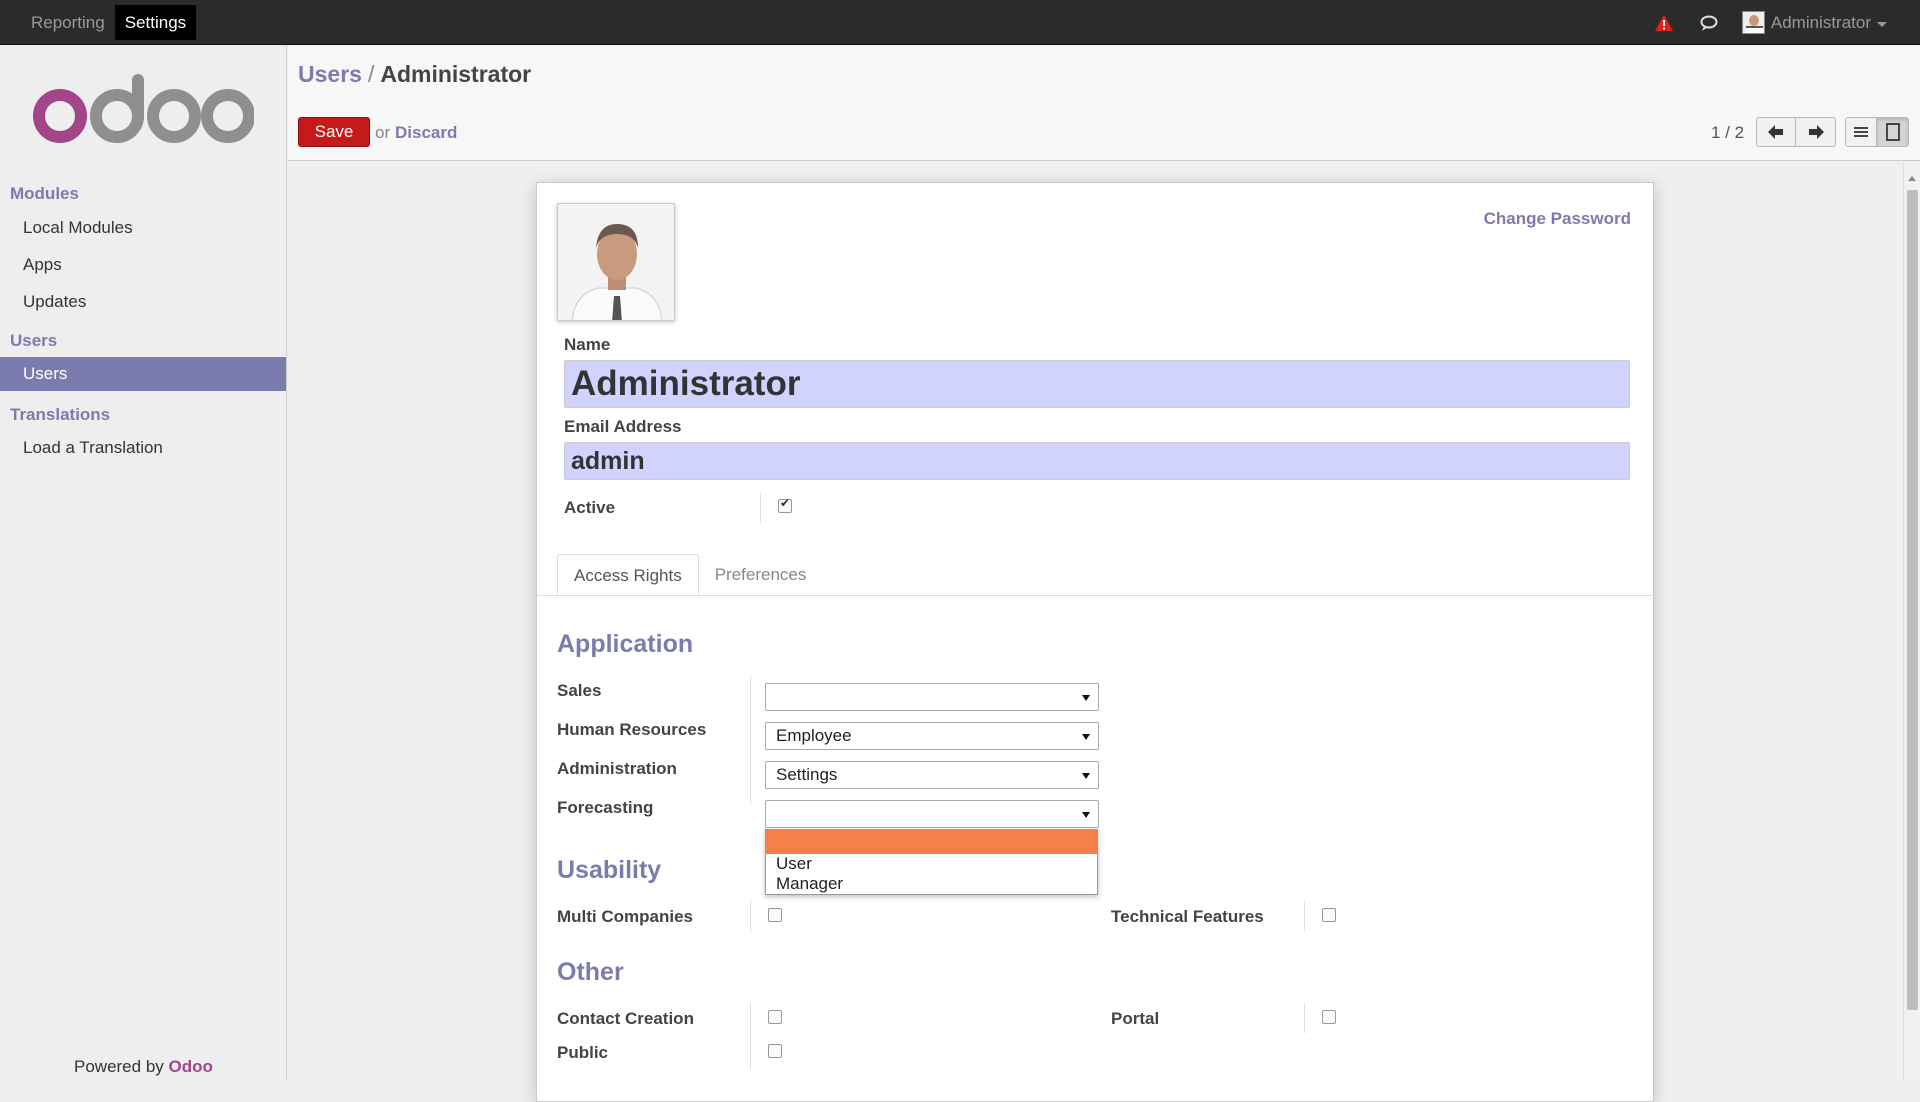 The height and width of the screenshot is (1102, 1920). What do you see at coordinates (625, 644) in the screenshot?
I see `application-section-title: Application` at bounding box center [625, 644].